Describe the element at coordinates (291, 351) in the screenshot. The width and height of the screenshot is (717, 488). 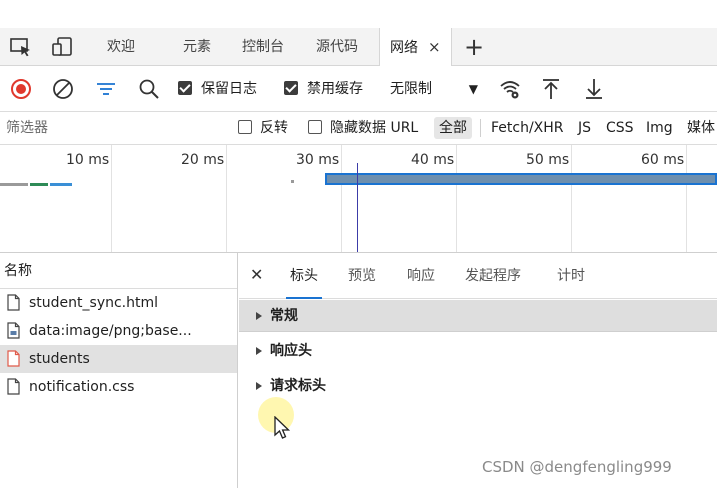
I see `section-title: 响应头` at that location.